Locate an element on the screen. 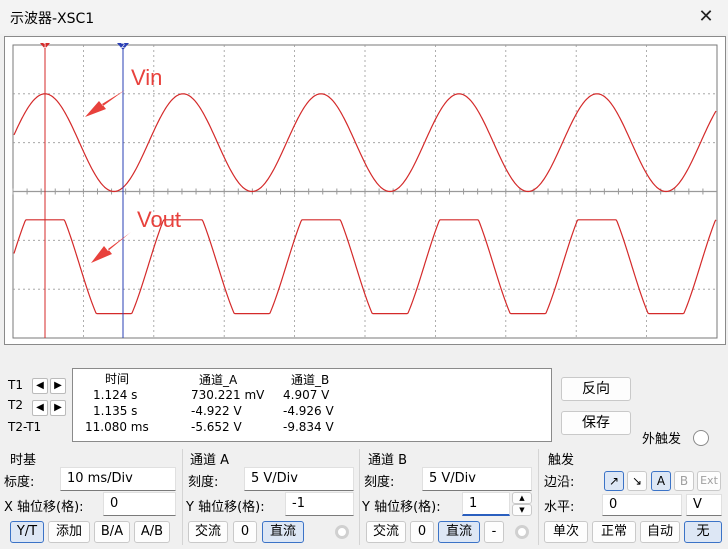 The image size is (728, 549). header-time: 时间 is located at coordinates (117, 379).